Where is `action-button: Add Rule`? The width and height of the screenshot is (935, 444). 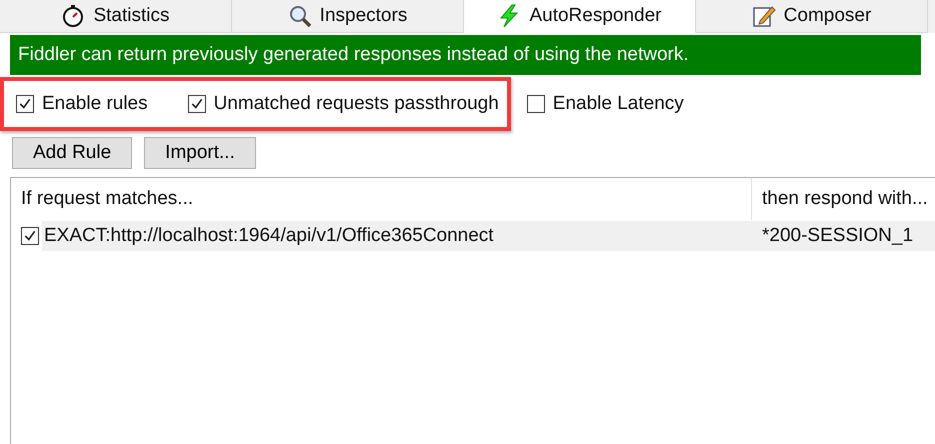
action-button: Add Rule is located at coordinates (72, 153).